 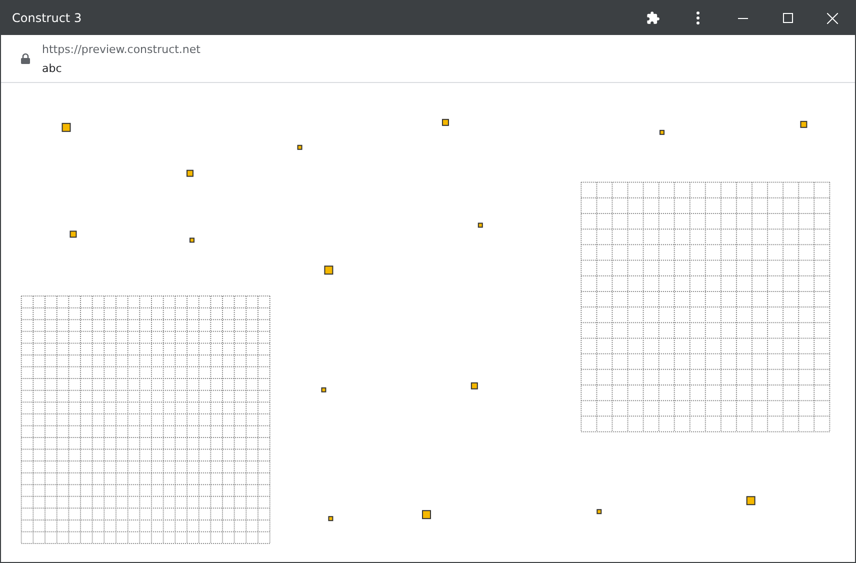 What do you see at coordinates (121, 49) in the screenshot?
I see `url-text: https://preview.construct.net` at bounding box center [121, 49].